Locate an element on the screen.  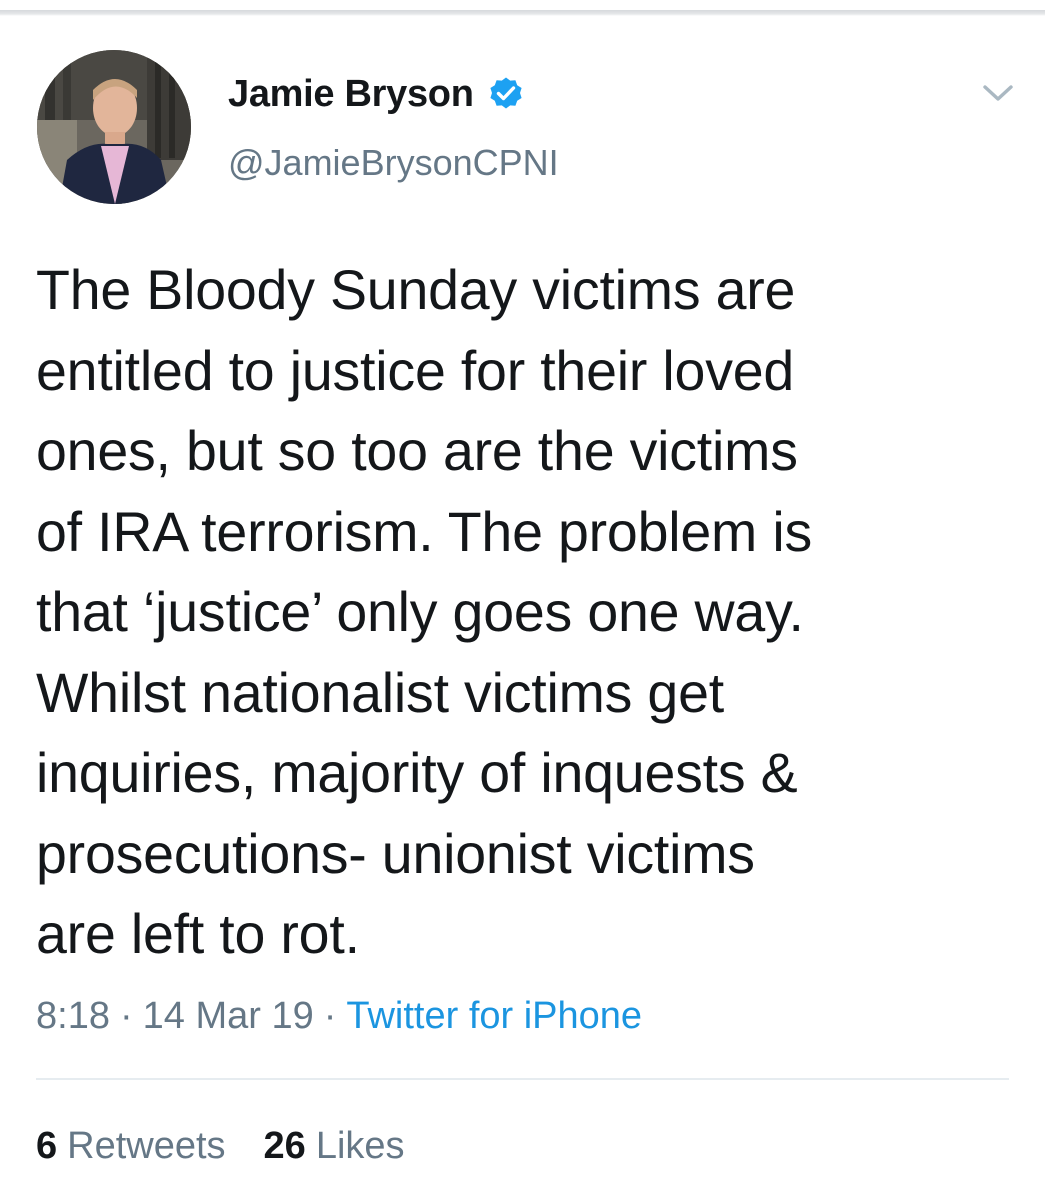
tweet-source-link: Twitter for iPhone is located at coordinates (494, 1016).